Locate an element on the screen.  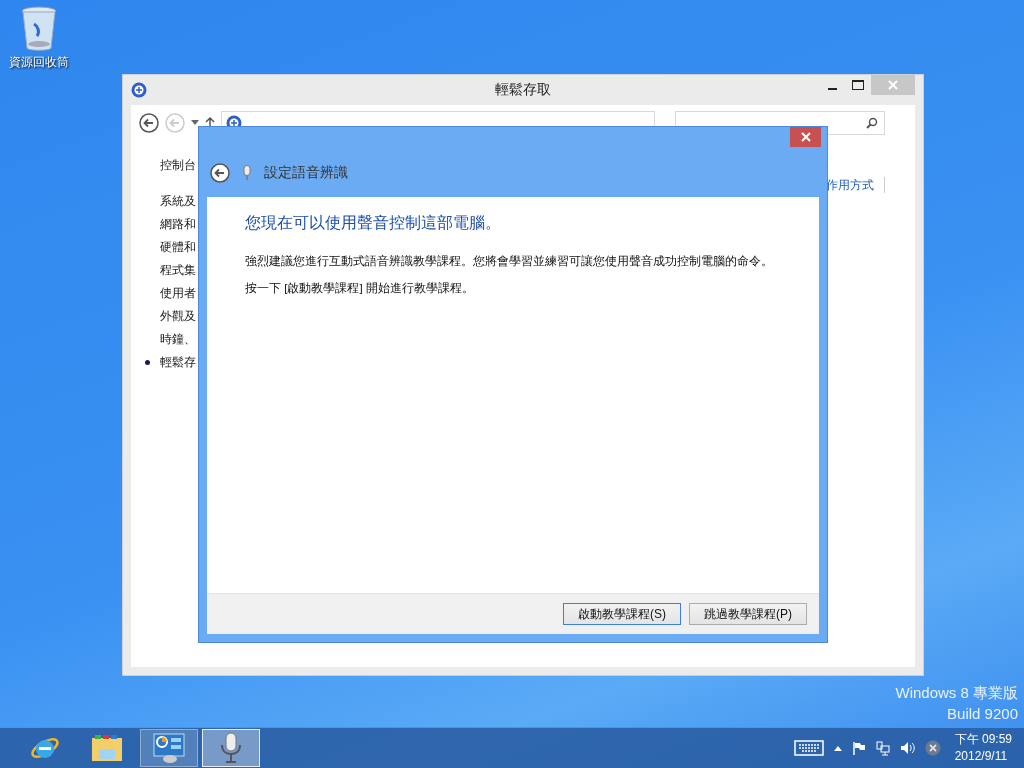
sidebar-item: 外觀及 is located at coordinates (178, 316).